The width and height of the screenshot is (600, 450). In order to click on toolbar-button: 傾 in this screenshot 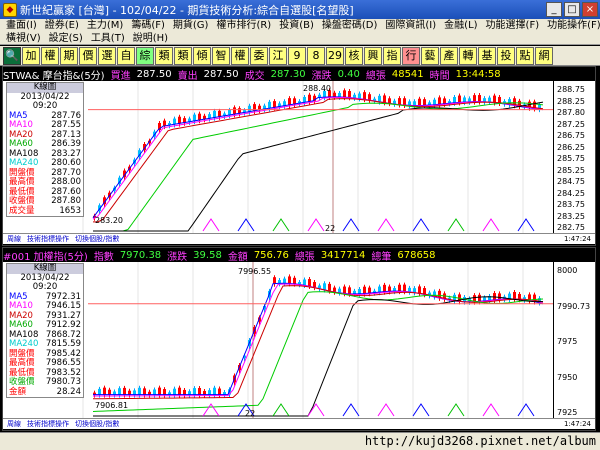, I will do `click(202, 55)`.